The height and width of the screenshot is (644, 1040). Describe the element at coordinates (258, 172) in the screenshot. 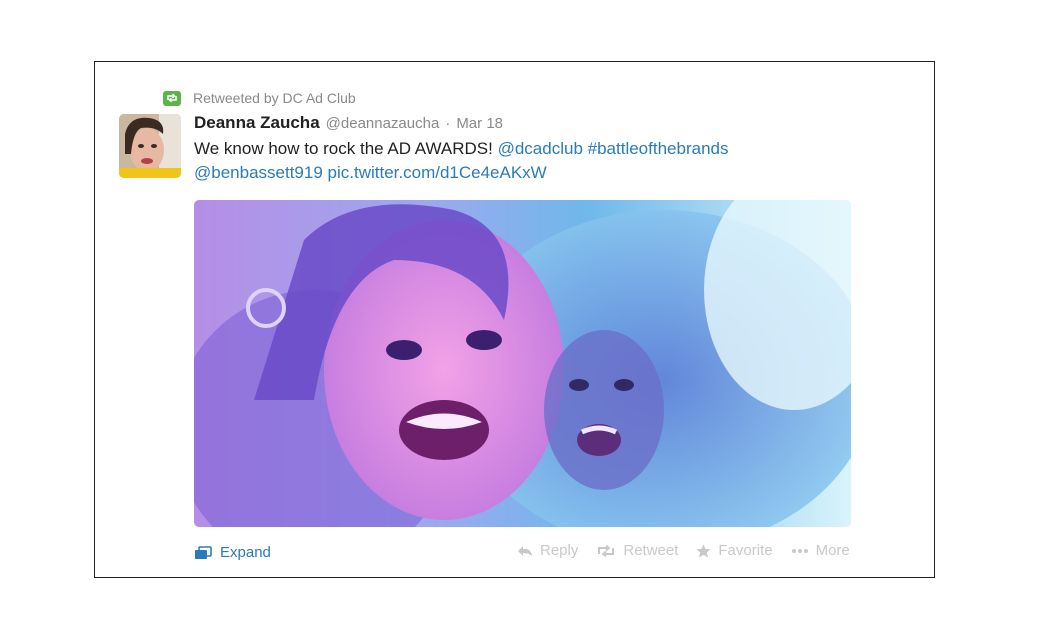

I see `mention-link: @benbassett919` at that location.